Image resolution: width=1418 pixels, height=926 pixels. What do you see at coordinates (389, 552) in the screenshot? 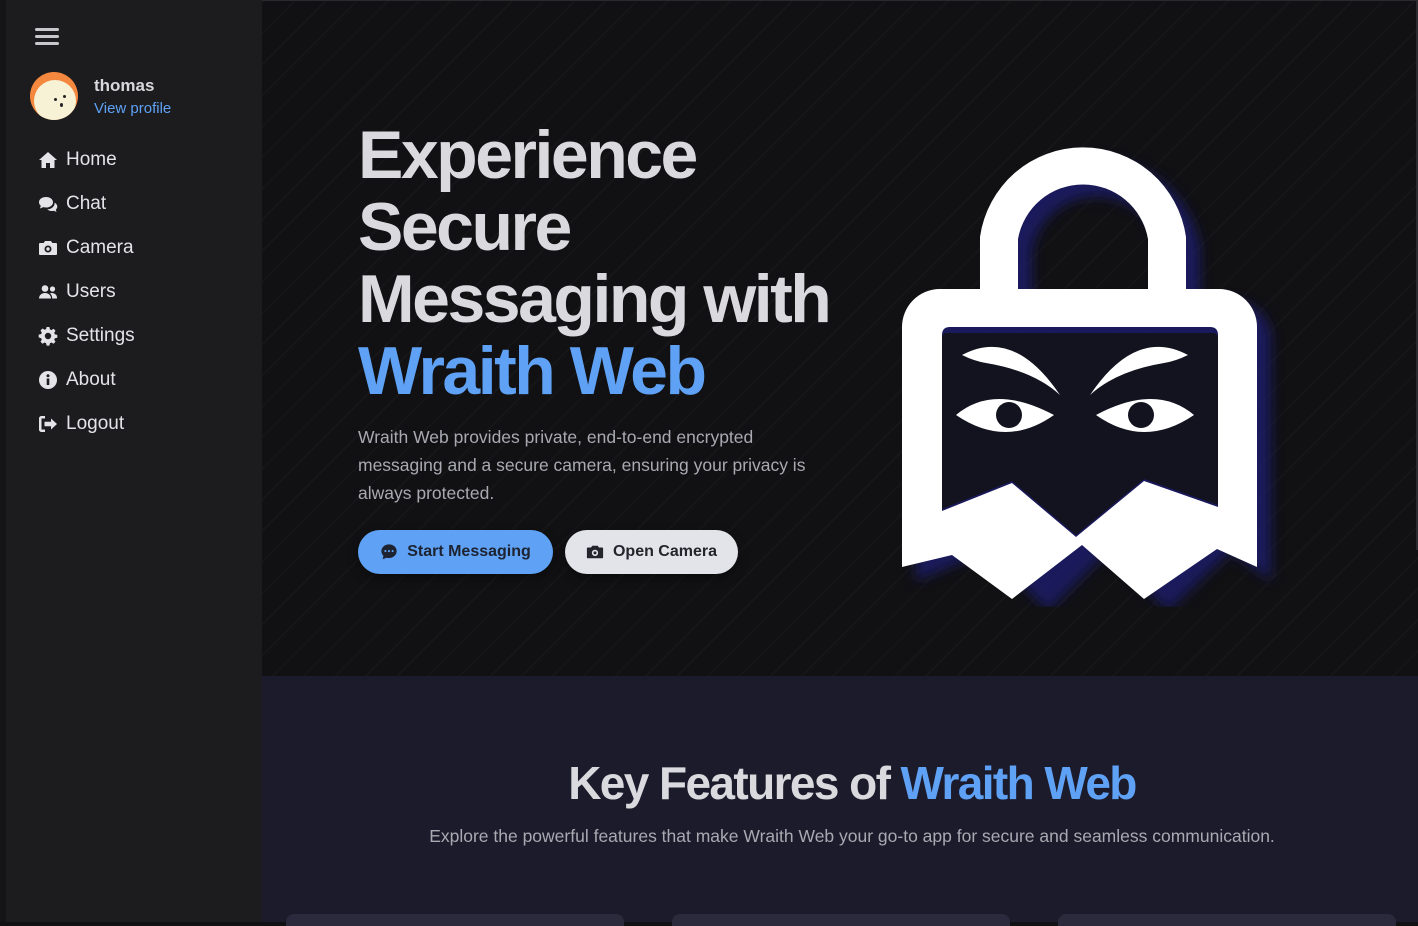
I see `message-bubble-icon` at bounding box center [389, 552].